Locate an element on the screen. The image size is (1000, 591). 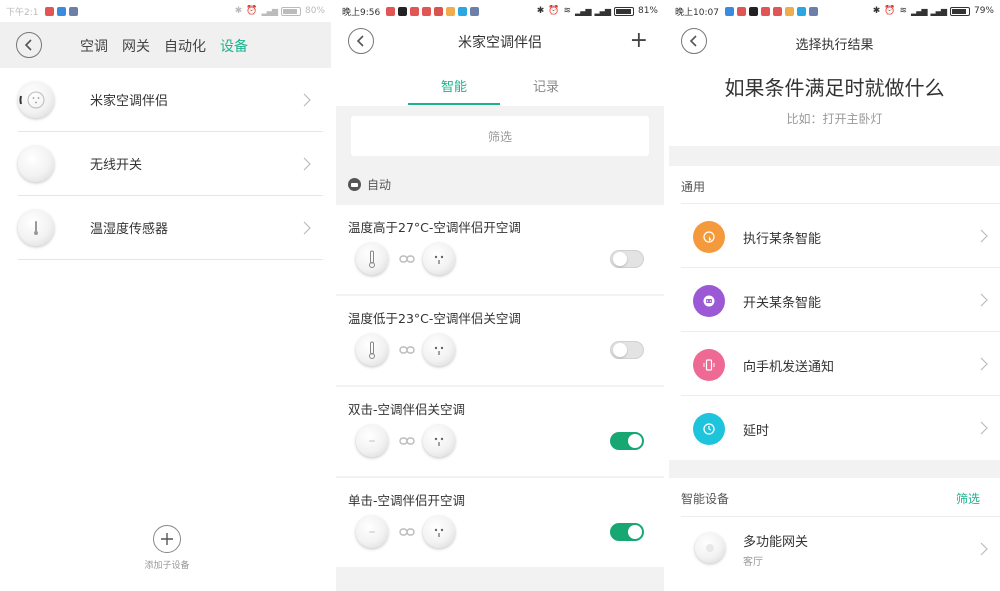
status-time: 晚上10:07 is located at coordinates (697, 12).